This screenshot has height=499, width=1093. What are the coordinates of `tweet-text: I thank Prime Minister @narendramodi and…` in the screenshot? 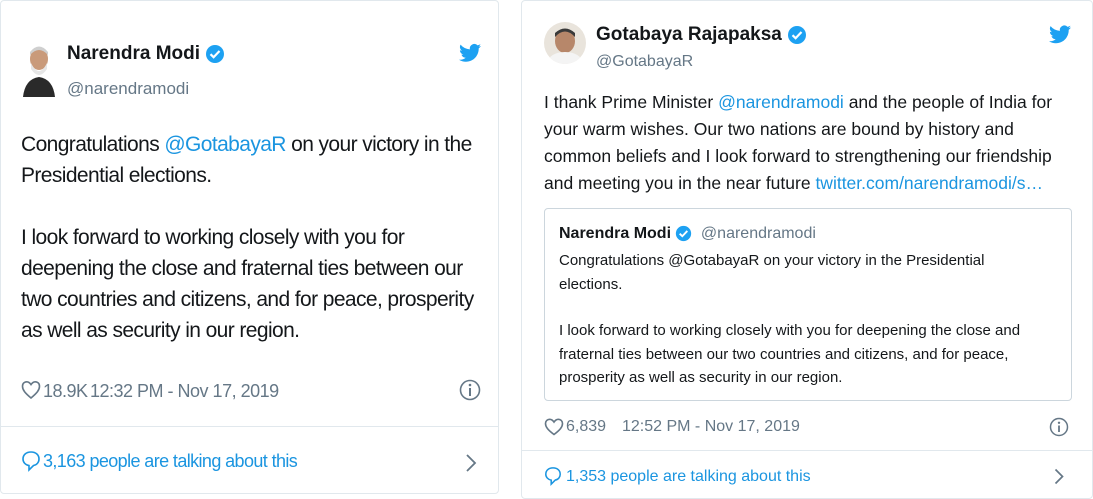 It's located at (798, 142).